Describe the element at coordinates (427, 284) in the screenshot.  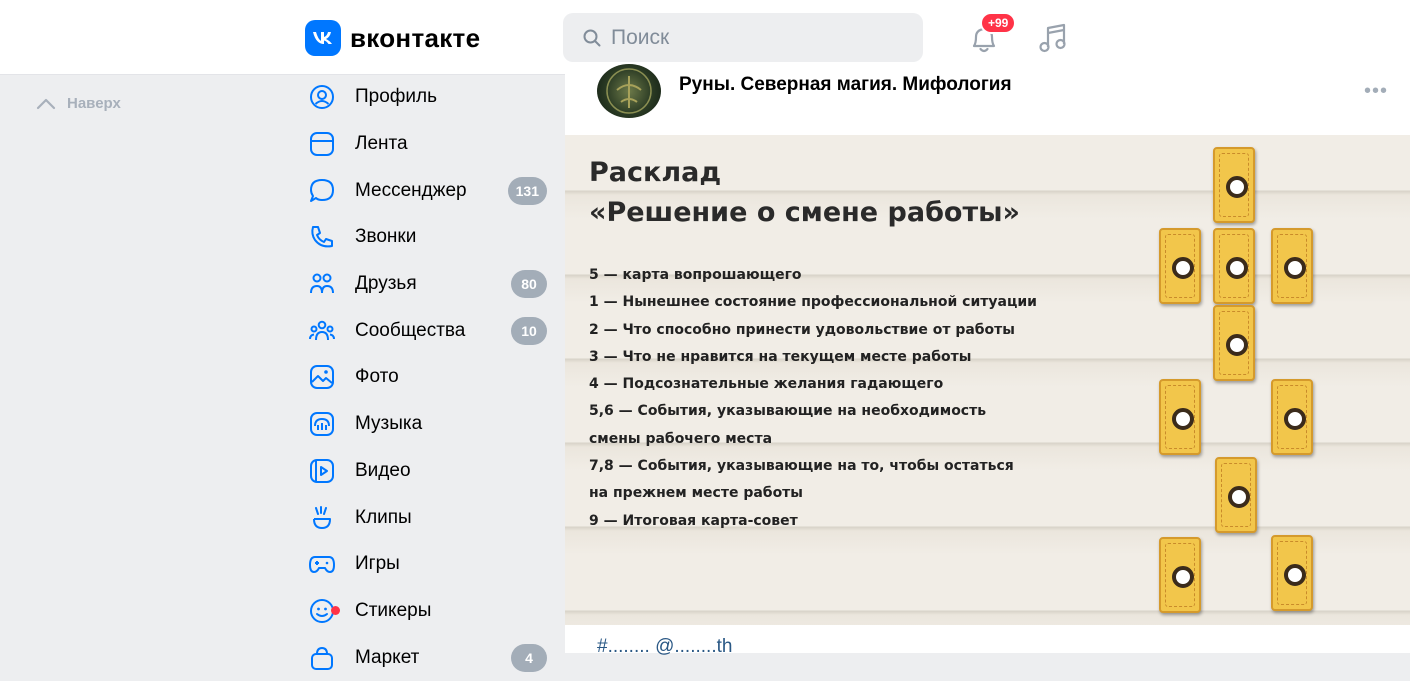
I see `menu-item-friends: Друзья 80` at that location.